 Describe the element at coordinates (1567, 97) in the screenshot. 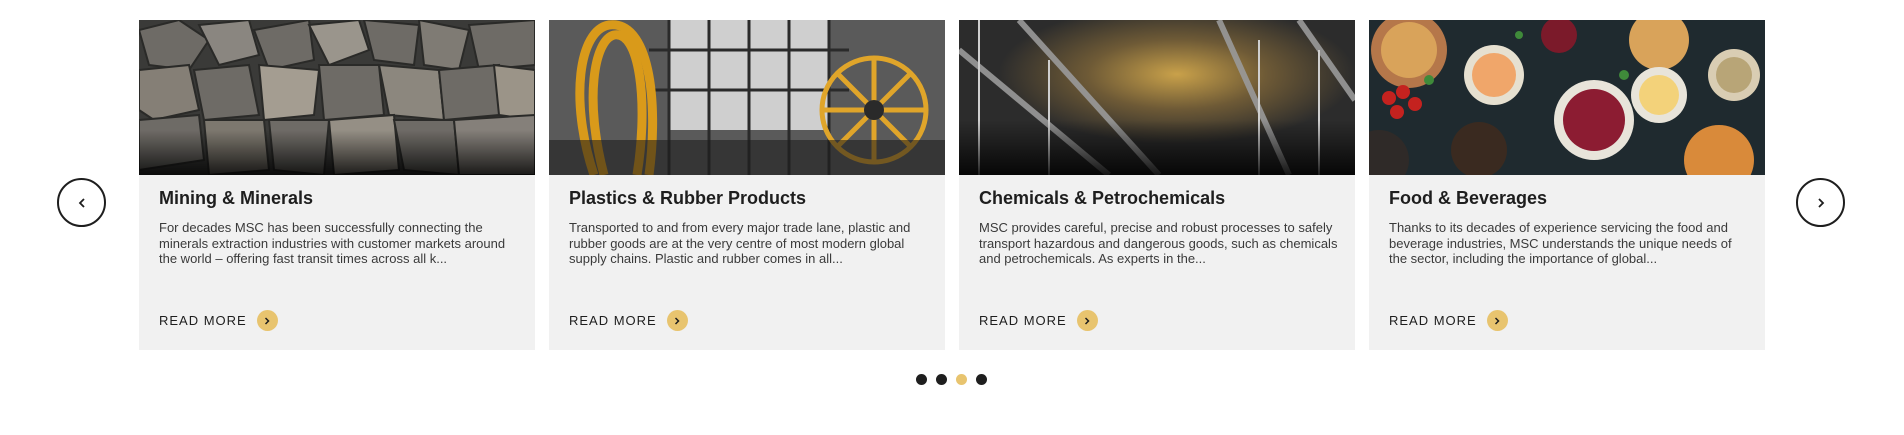

I see `food-table-image` at that location.